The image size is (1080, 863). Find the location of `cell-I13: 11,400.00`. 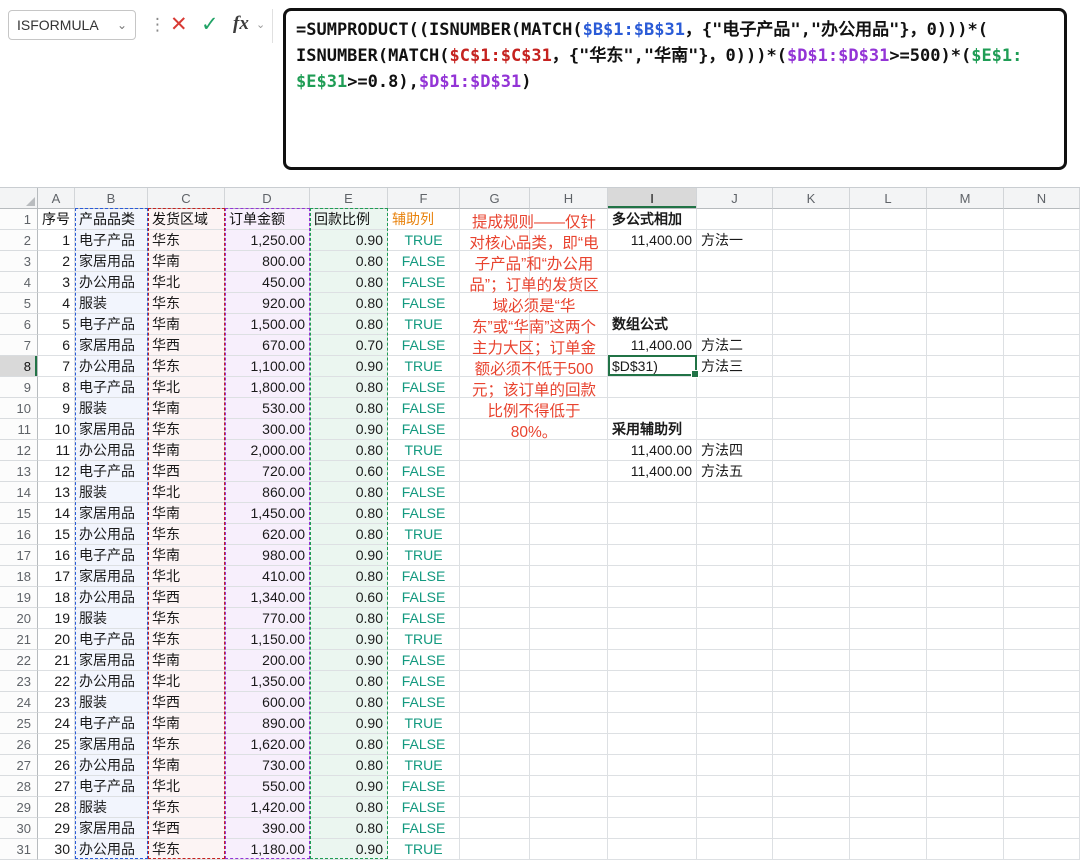

cell-I13: 11,400.00 is located at coordinates (652, 471).